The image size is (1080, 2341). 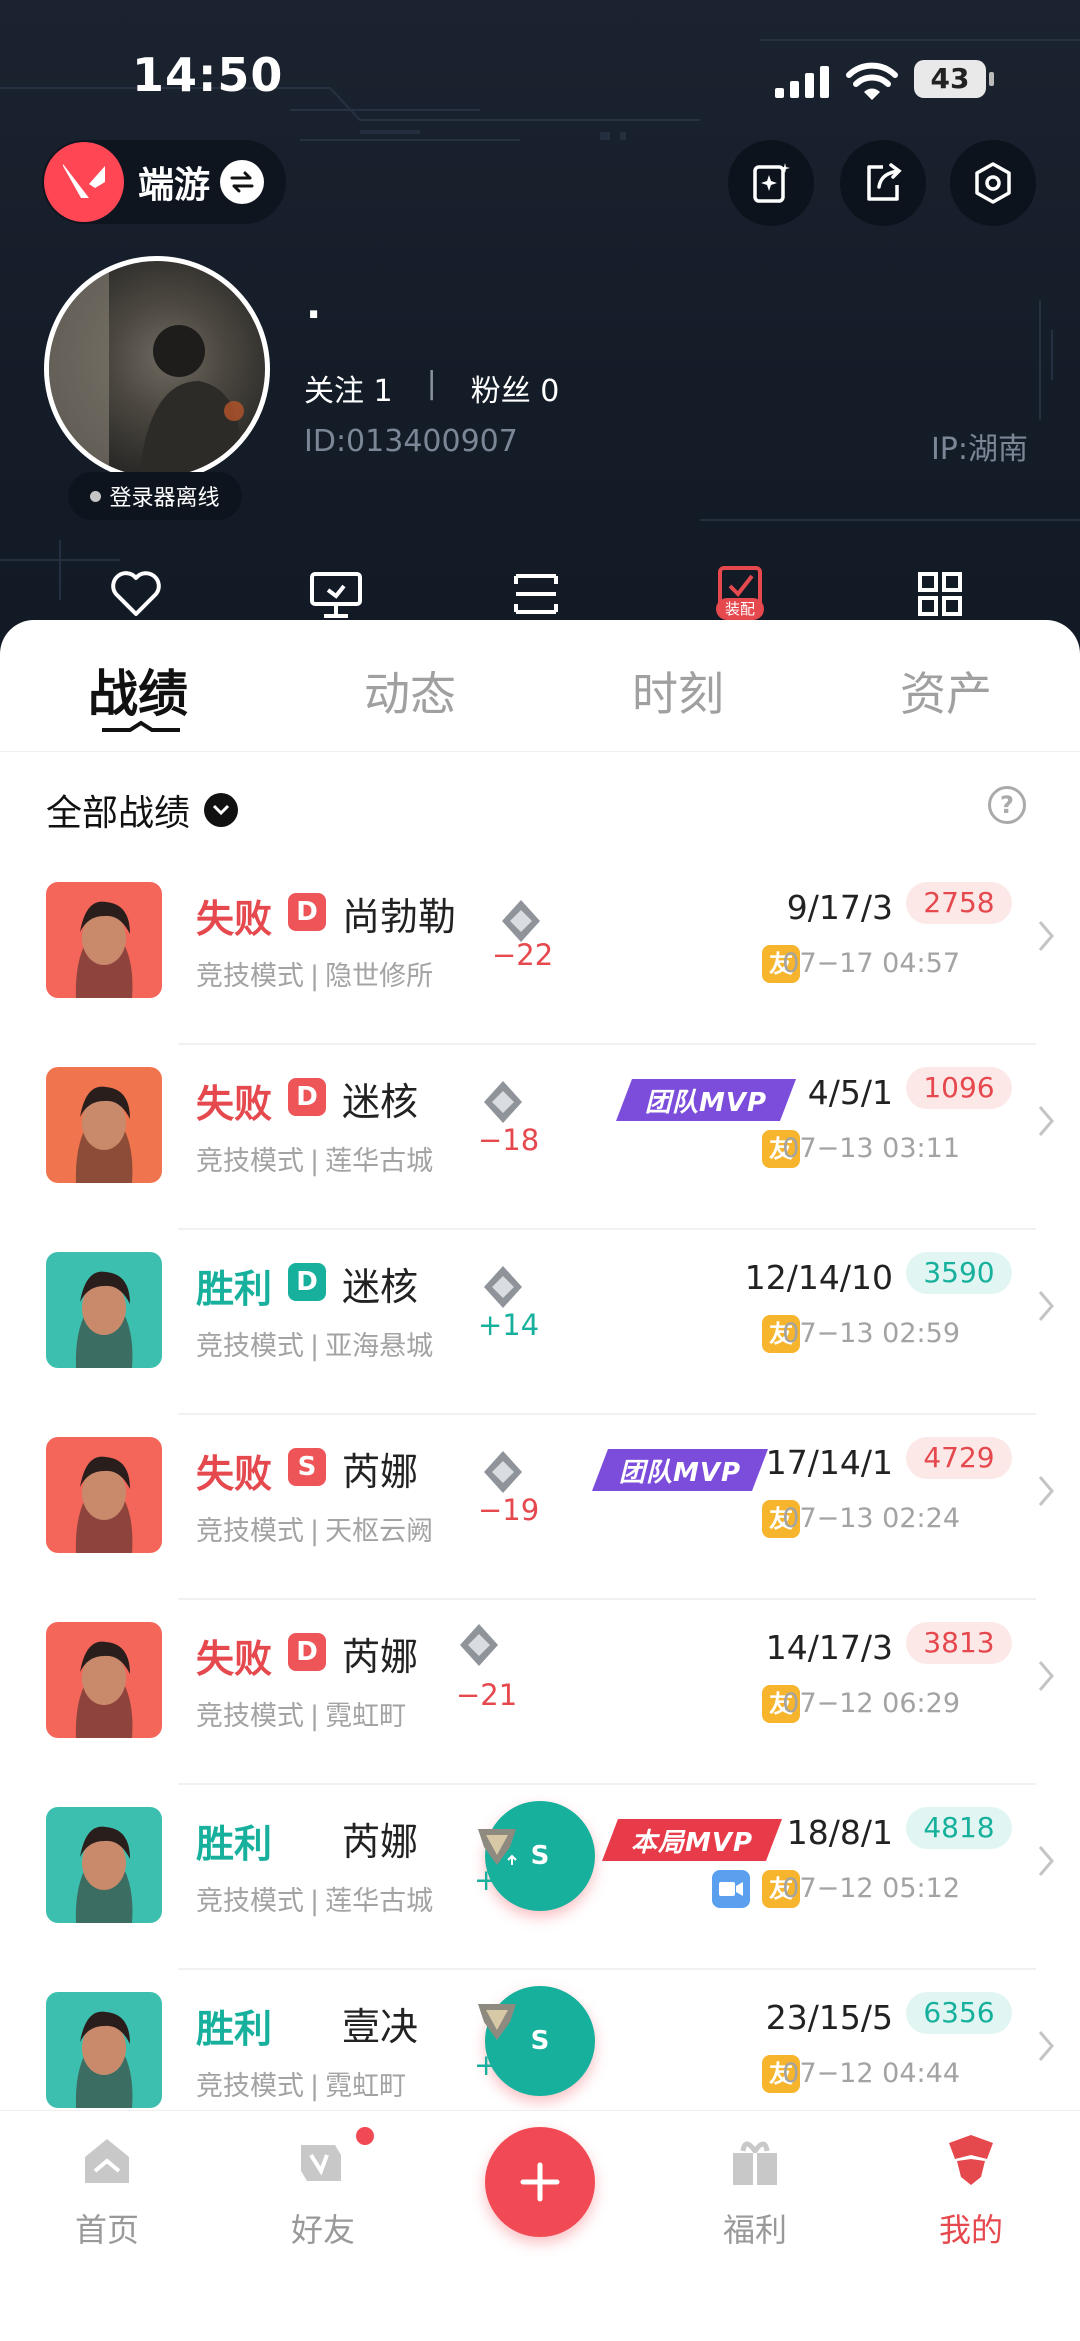 I want to click on valorant-logo-icon, so click(x=84, y=182).